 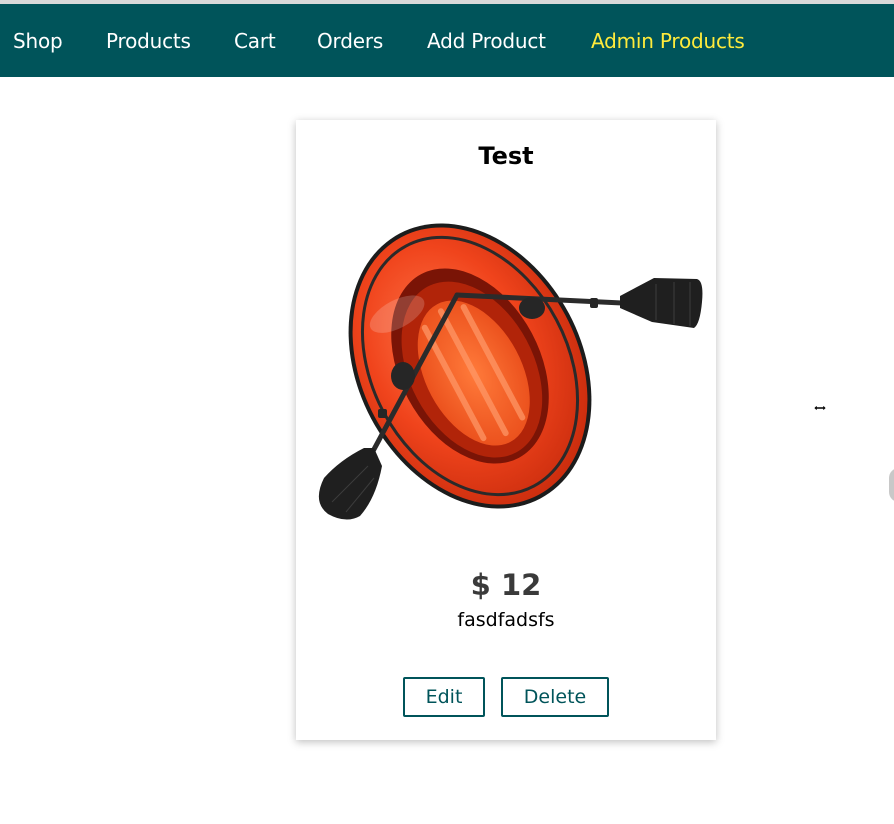 I want to click on edit-button: Edit, so click(x=444, y=697).